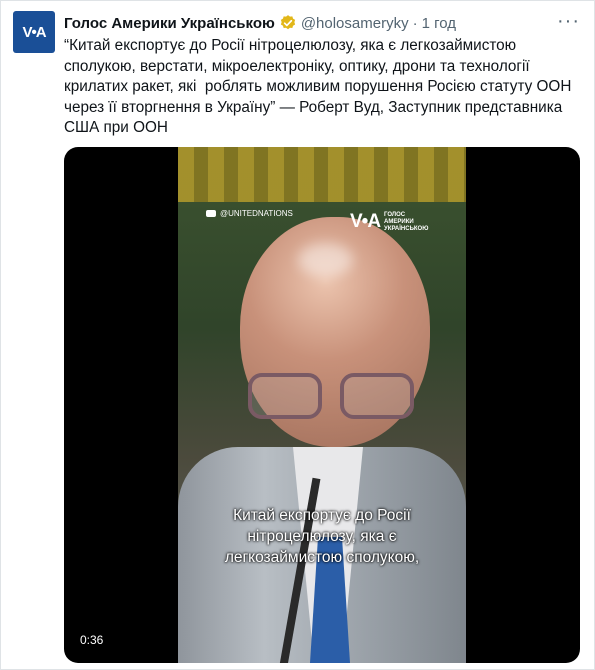 This screenshot has width=595, height=670. I want to click on video-duration: 0:36, so click(92, 640).